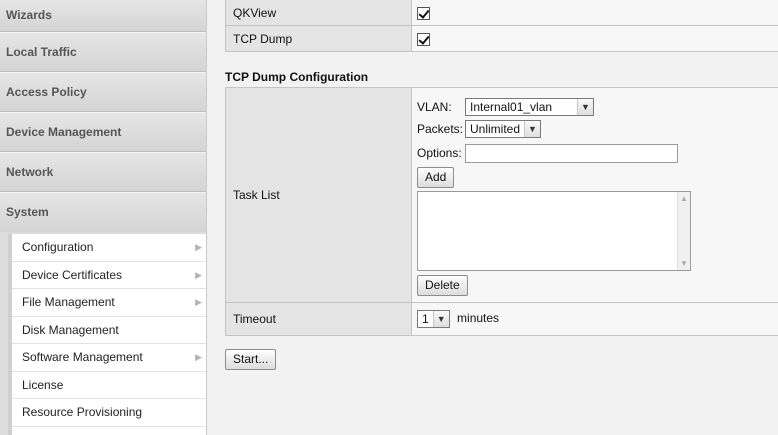 This screenshot has width=778, height=435. What do you see at coordinates (68, 302) in the screenshot?
I see `submenu-item-label: File Management` at bounding box center [68, 302].